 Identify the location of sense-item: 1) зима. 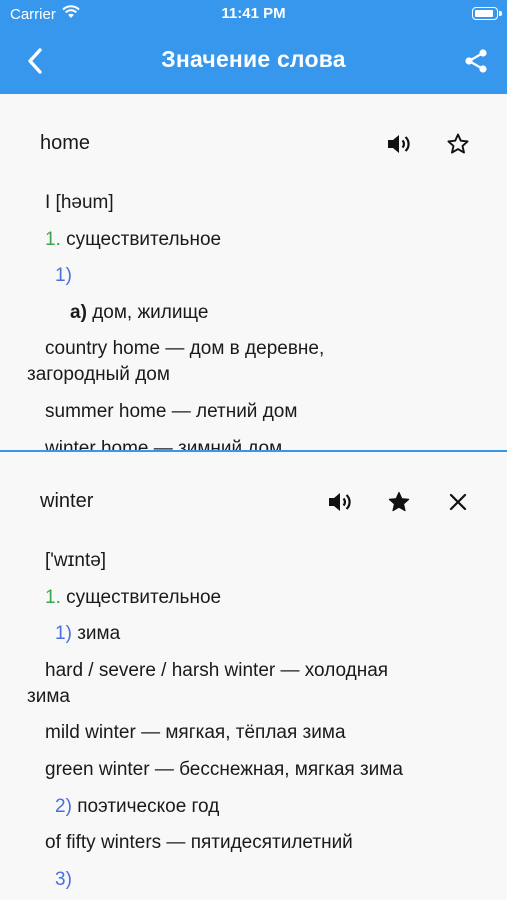
(253, 634).